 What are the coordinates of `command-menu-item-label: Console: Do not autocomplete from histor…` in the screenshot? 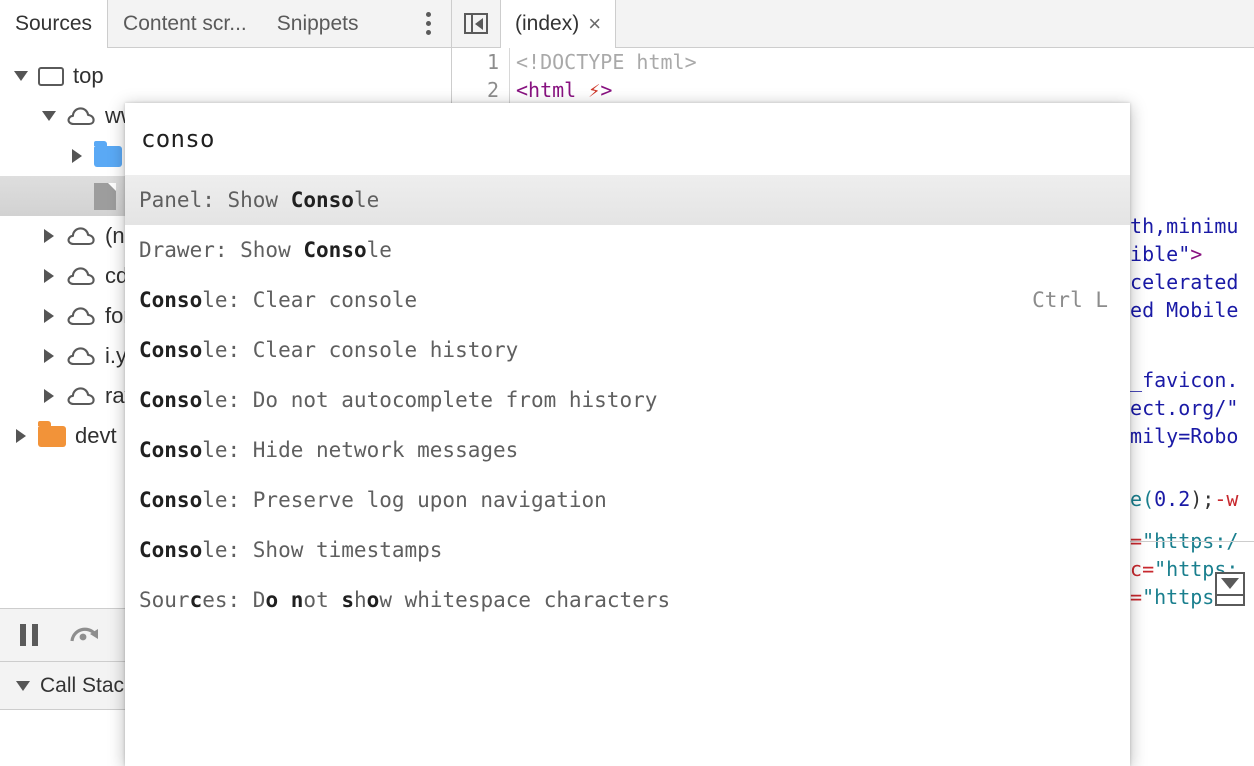 It's located at (398, 400).